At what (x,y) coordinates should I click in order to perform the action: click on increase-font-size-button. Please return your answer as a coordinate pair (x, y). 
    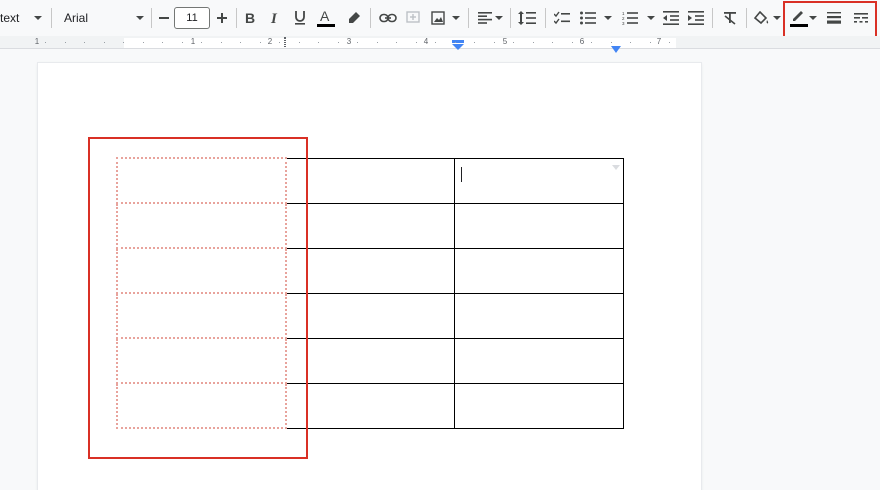
    Looking at the image, I should click on (222, 18).